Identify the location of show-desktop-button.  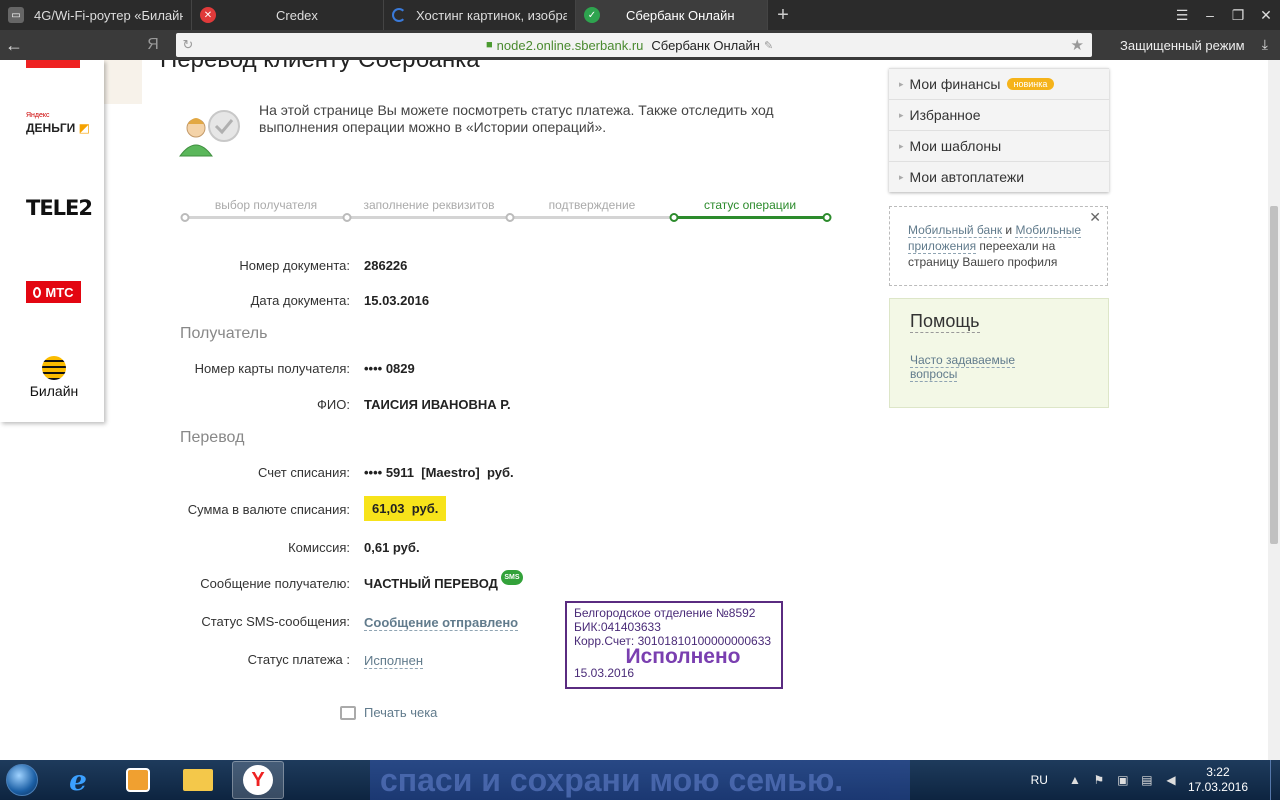
(1275, 780).